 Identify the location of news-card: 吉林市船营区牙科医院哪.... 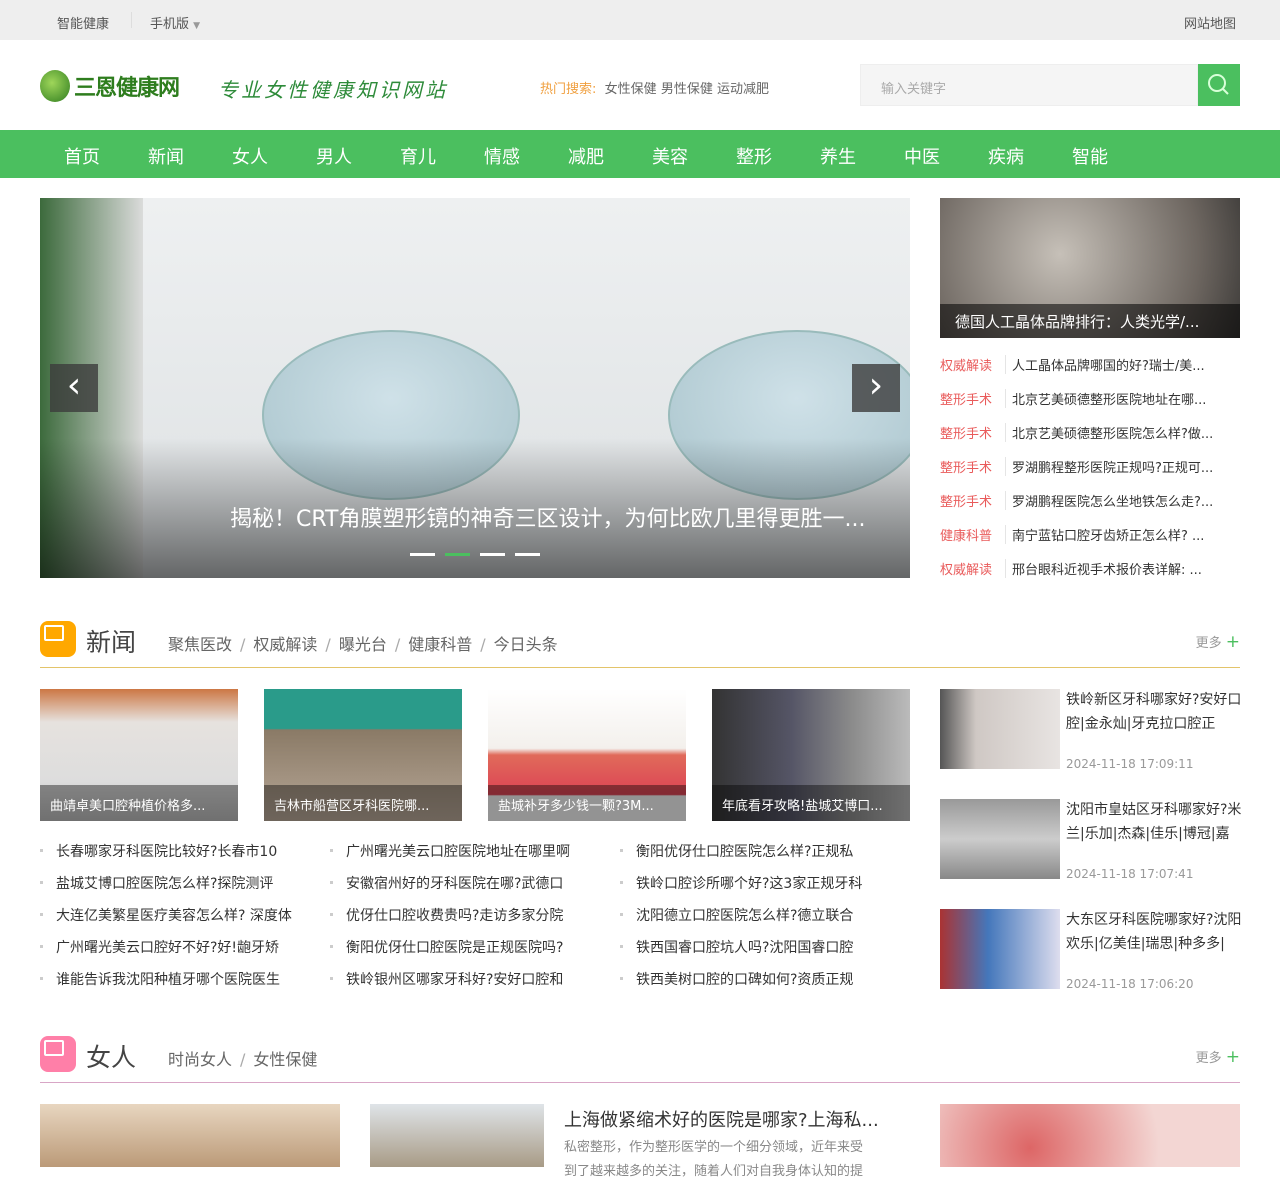
(363, 755).